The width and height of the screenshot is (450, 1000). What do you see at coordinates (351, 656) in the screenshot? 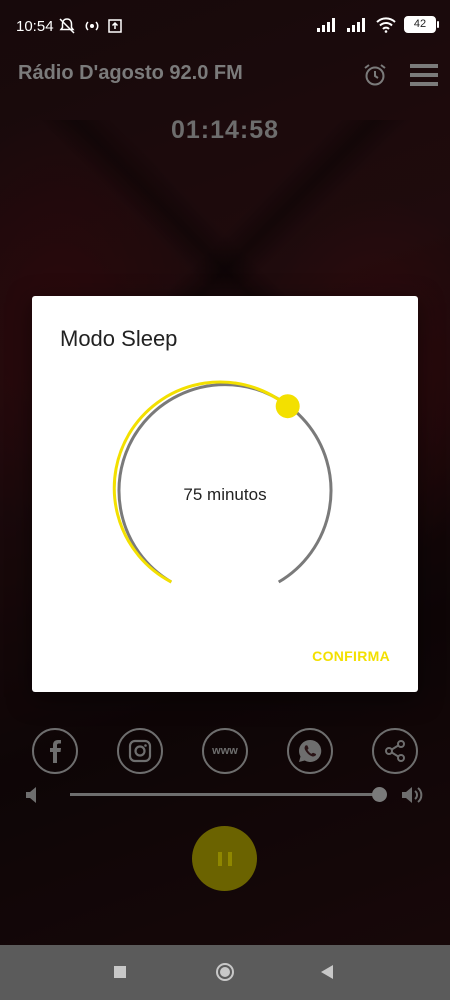
I see `confirm-button: CONFIRMA` at bounding box center [351, 656].